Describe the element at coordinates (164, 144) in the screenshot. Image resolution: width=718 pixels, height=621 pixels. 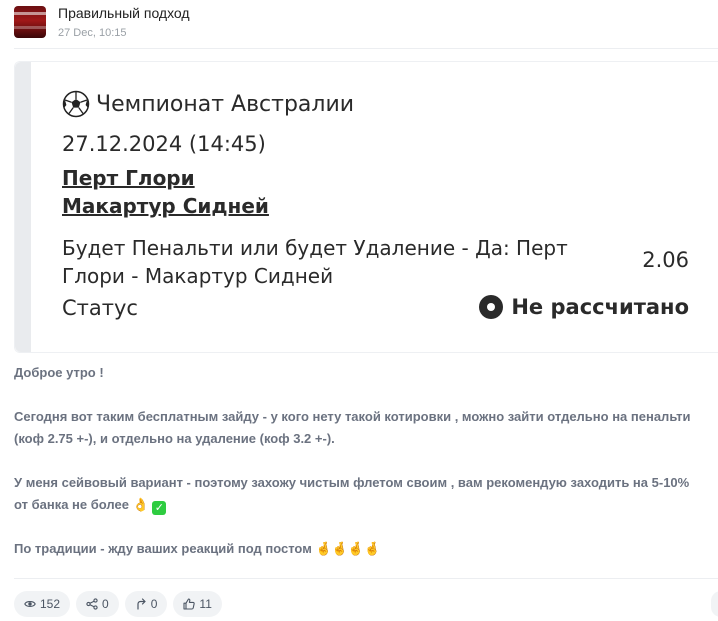
I see `match-date: 27.12.2024 (14:45)` at that location.